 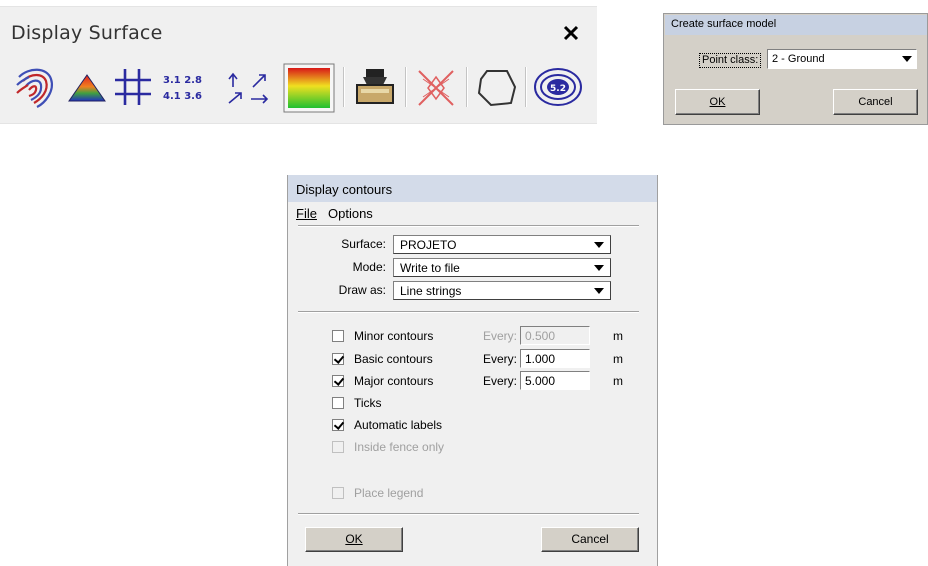 I want to click on dialog-title: Create surface model, so click(x=724, y=24).